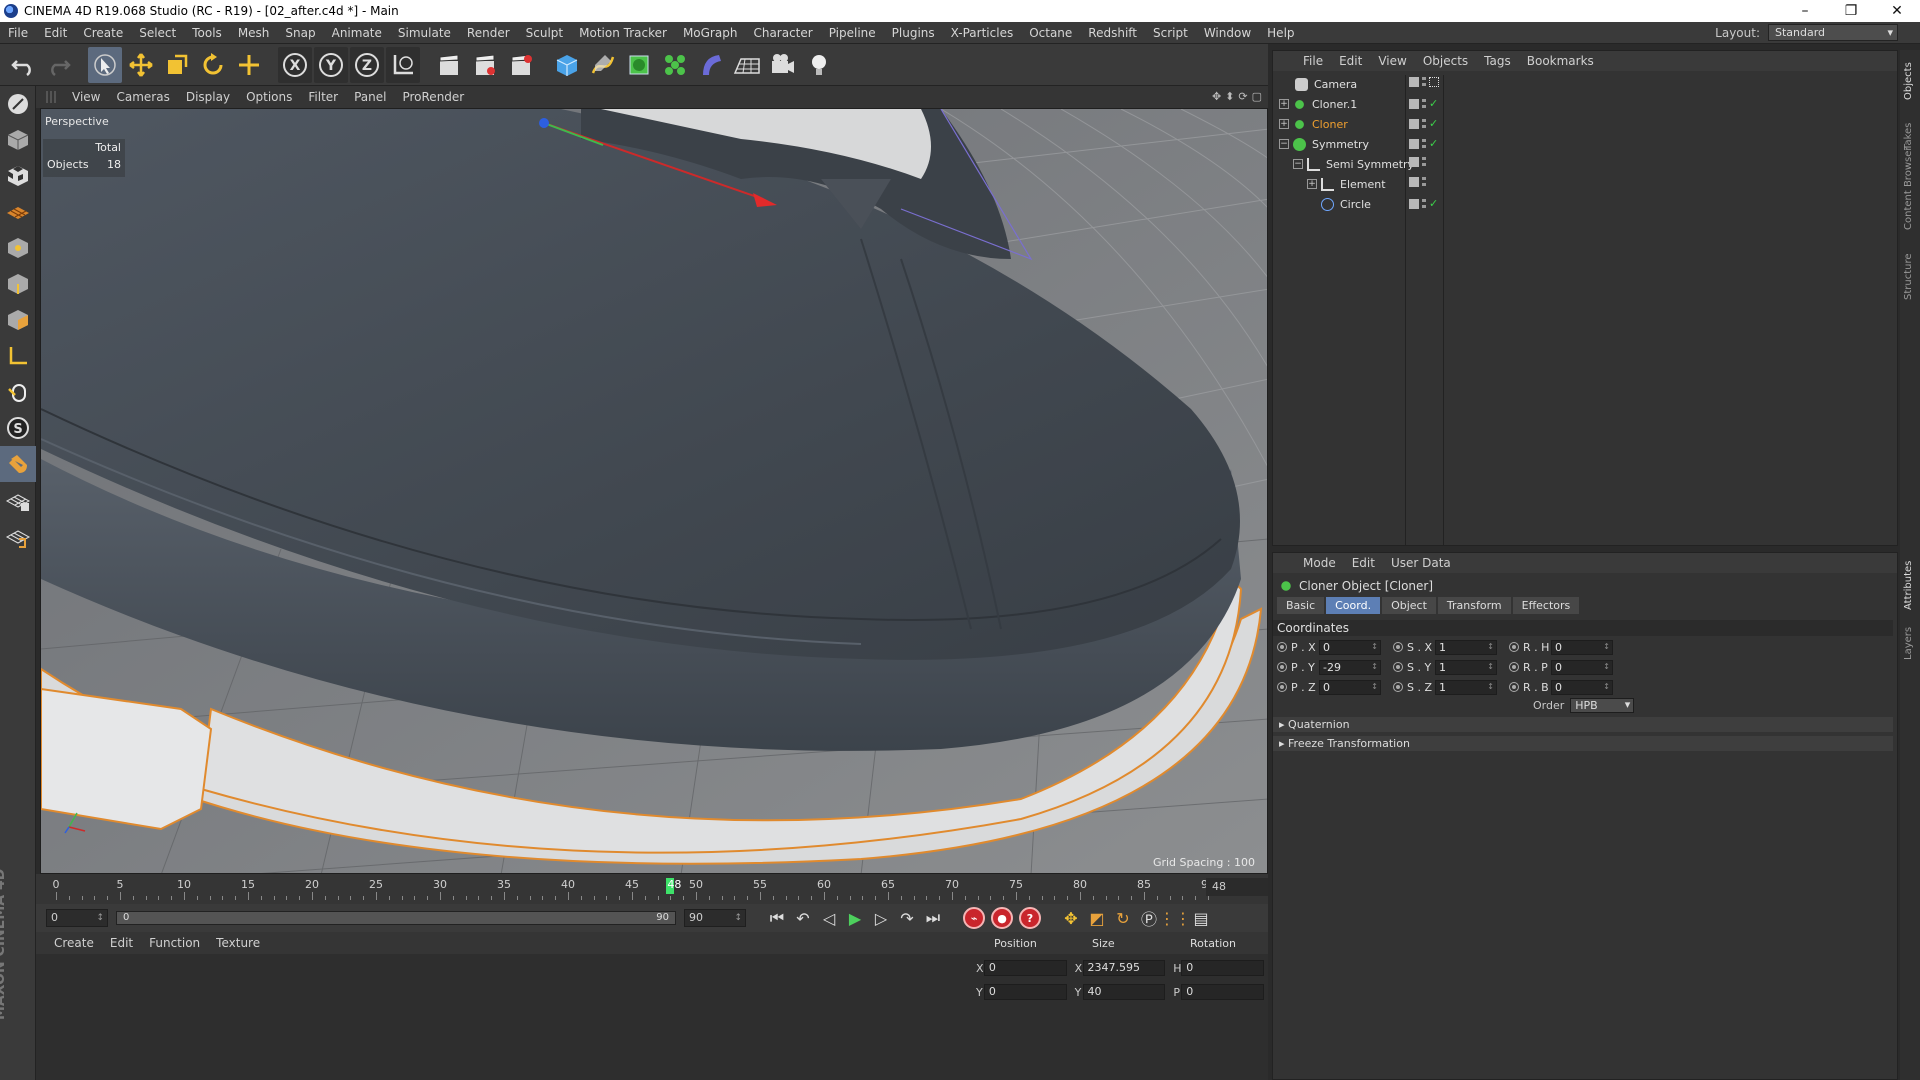 This screenshot has width=1920, height=1080. What do you see at coordinates (803, 918) in the screenshot?
I see `previous-key-button: ↶` at bounding box center [803, 918].